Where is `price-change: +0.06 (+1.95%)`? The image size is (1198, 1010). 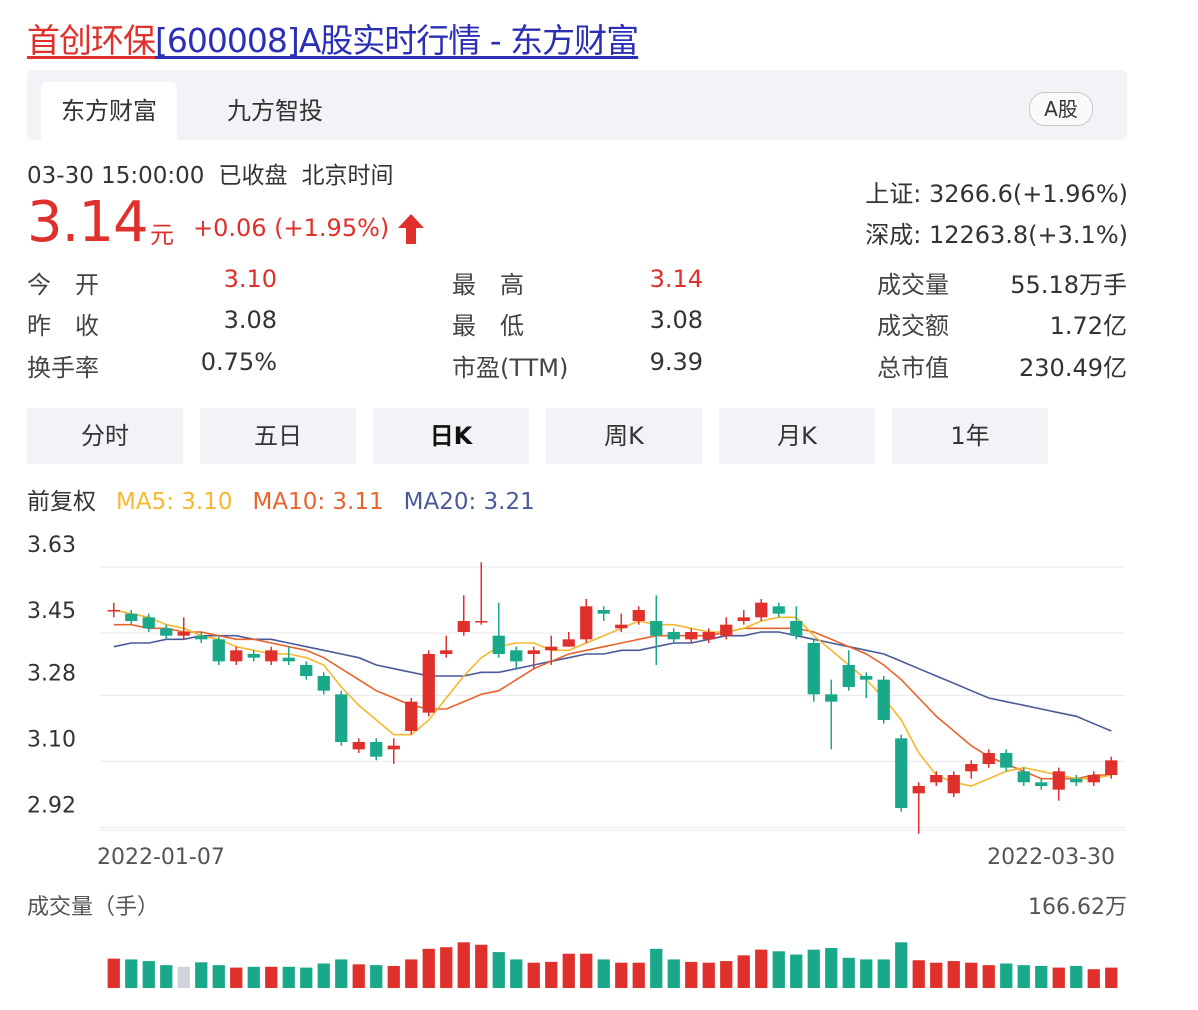
price-change: +0.06 (+1.95%) is located at coordinates (291, 228).